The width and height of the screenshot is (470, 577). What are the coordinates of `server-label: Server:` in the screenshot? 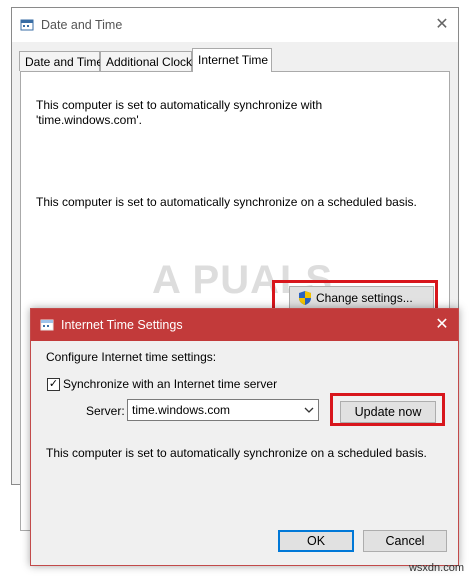 It's located at (105, 411).